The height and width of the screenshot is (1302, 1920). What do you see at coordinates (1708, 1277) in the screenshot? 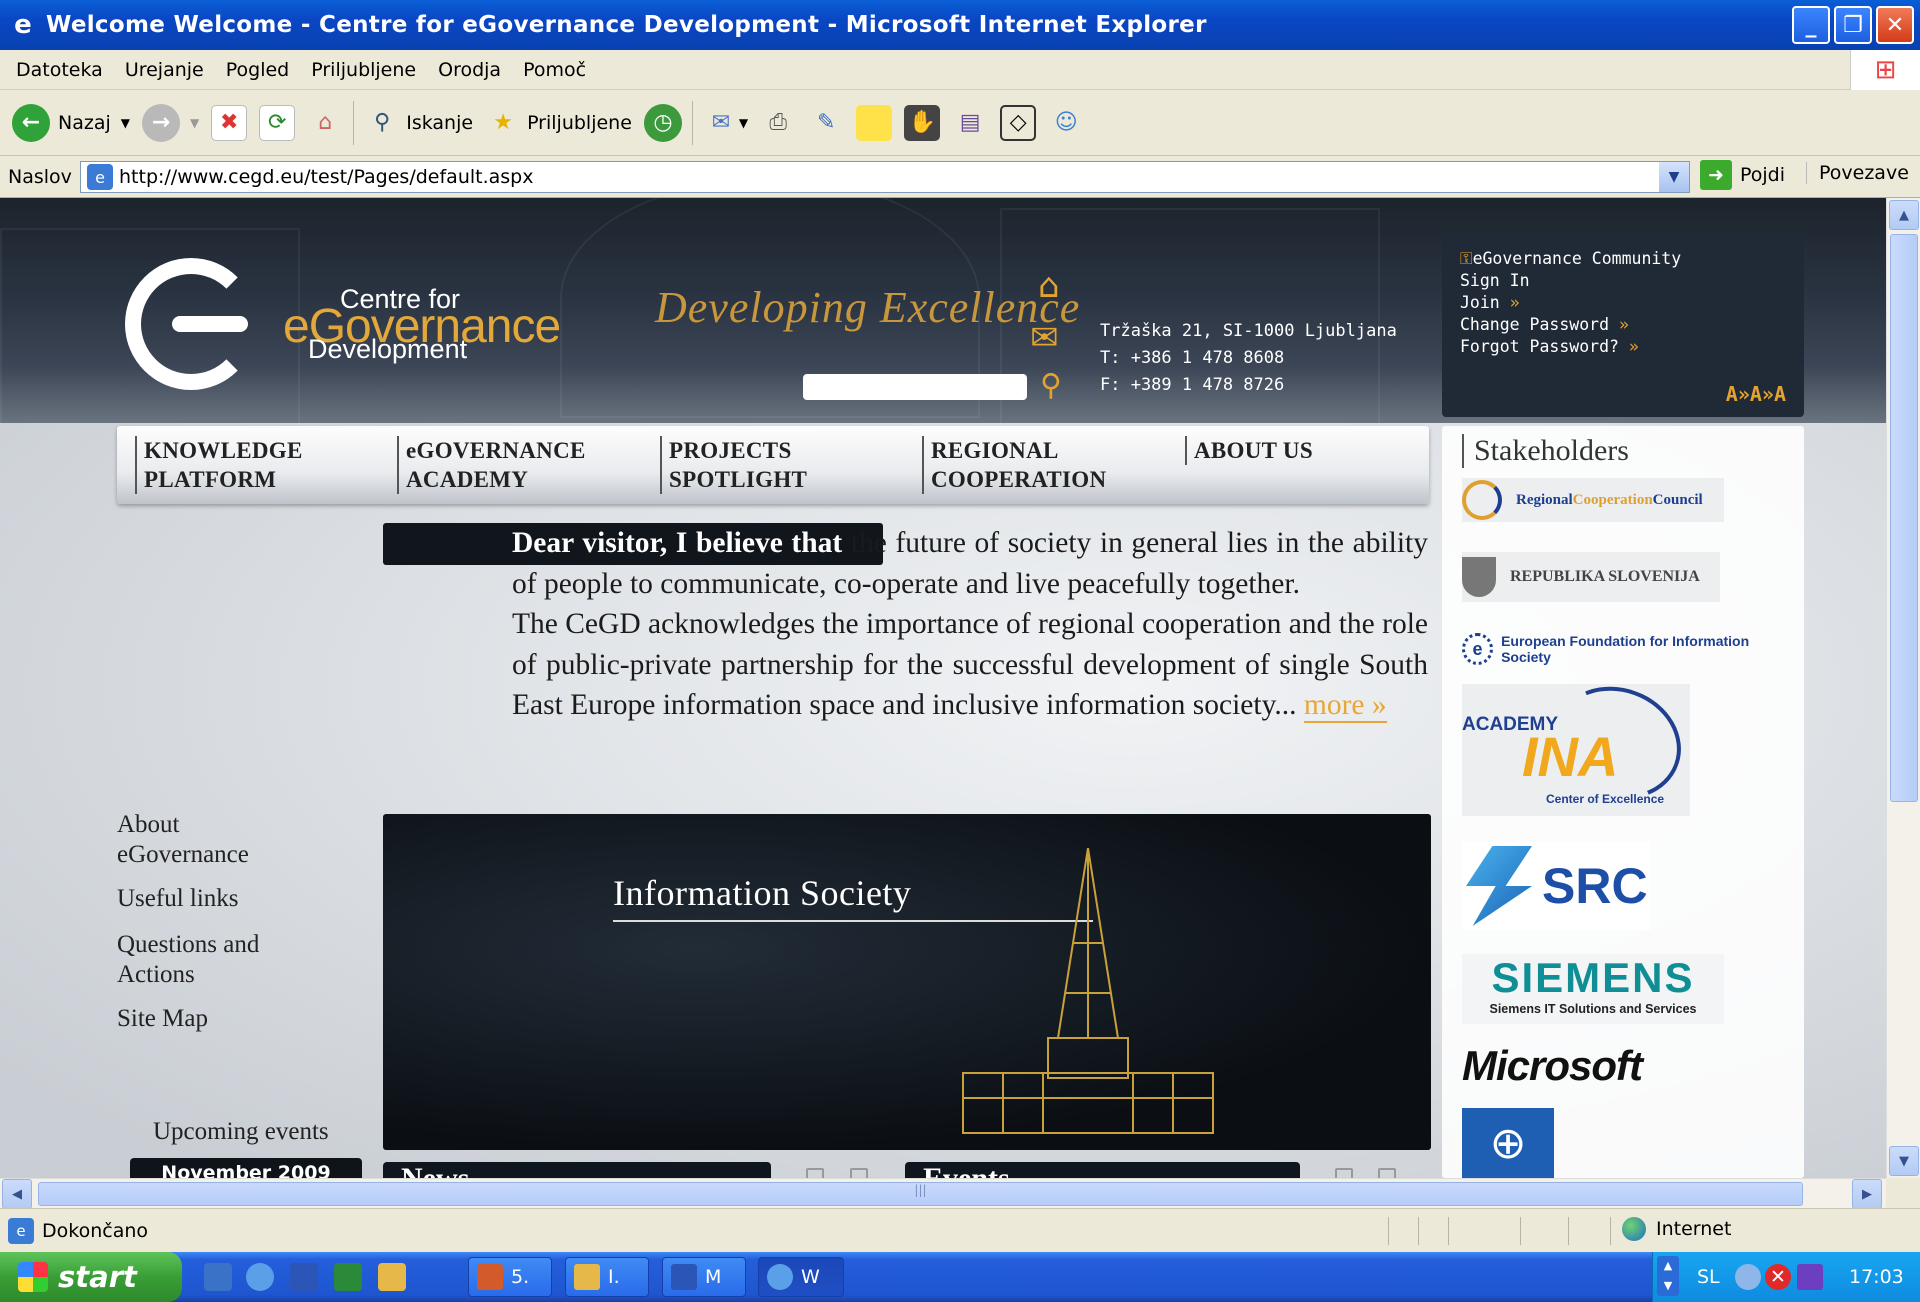
I see `language-indicator: SL` at bounding box center [1708, 1277].